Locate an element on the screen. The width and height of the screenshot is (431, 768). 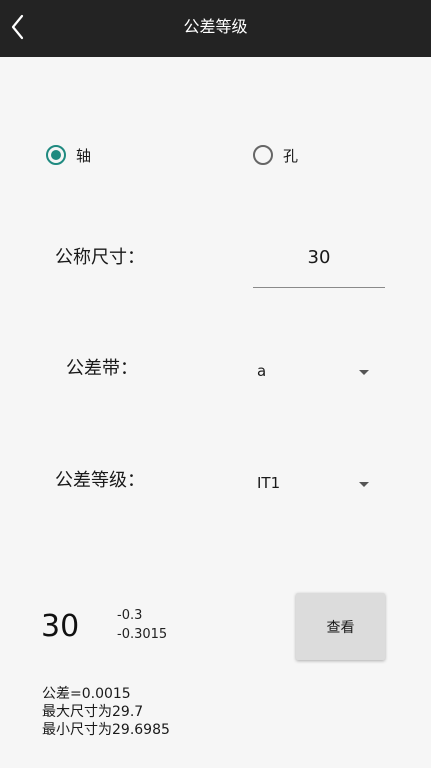
upper-deviation: -0.3 is located at coordinates (130, 615).